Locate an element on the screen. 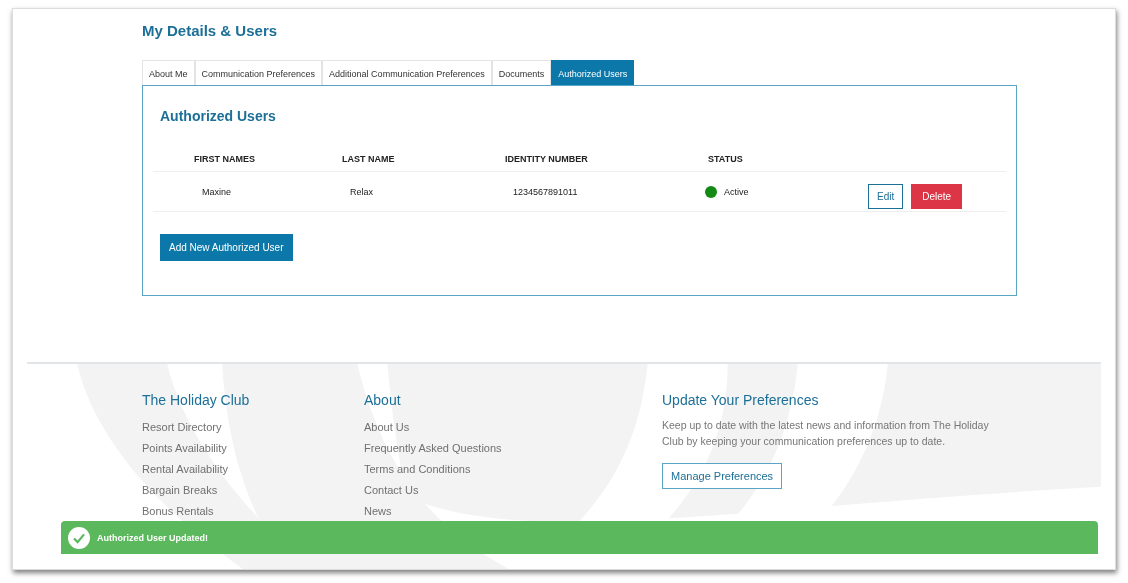  footer-link: Points Availability is located at coordinates (184, 448).